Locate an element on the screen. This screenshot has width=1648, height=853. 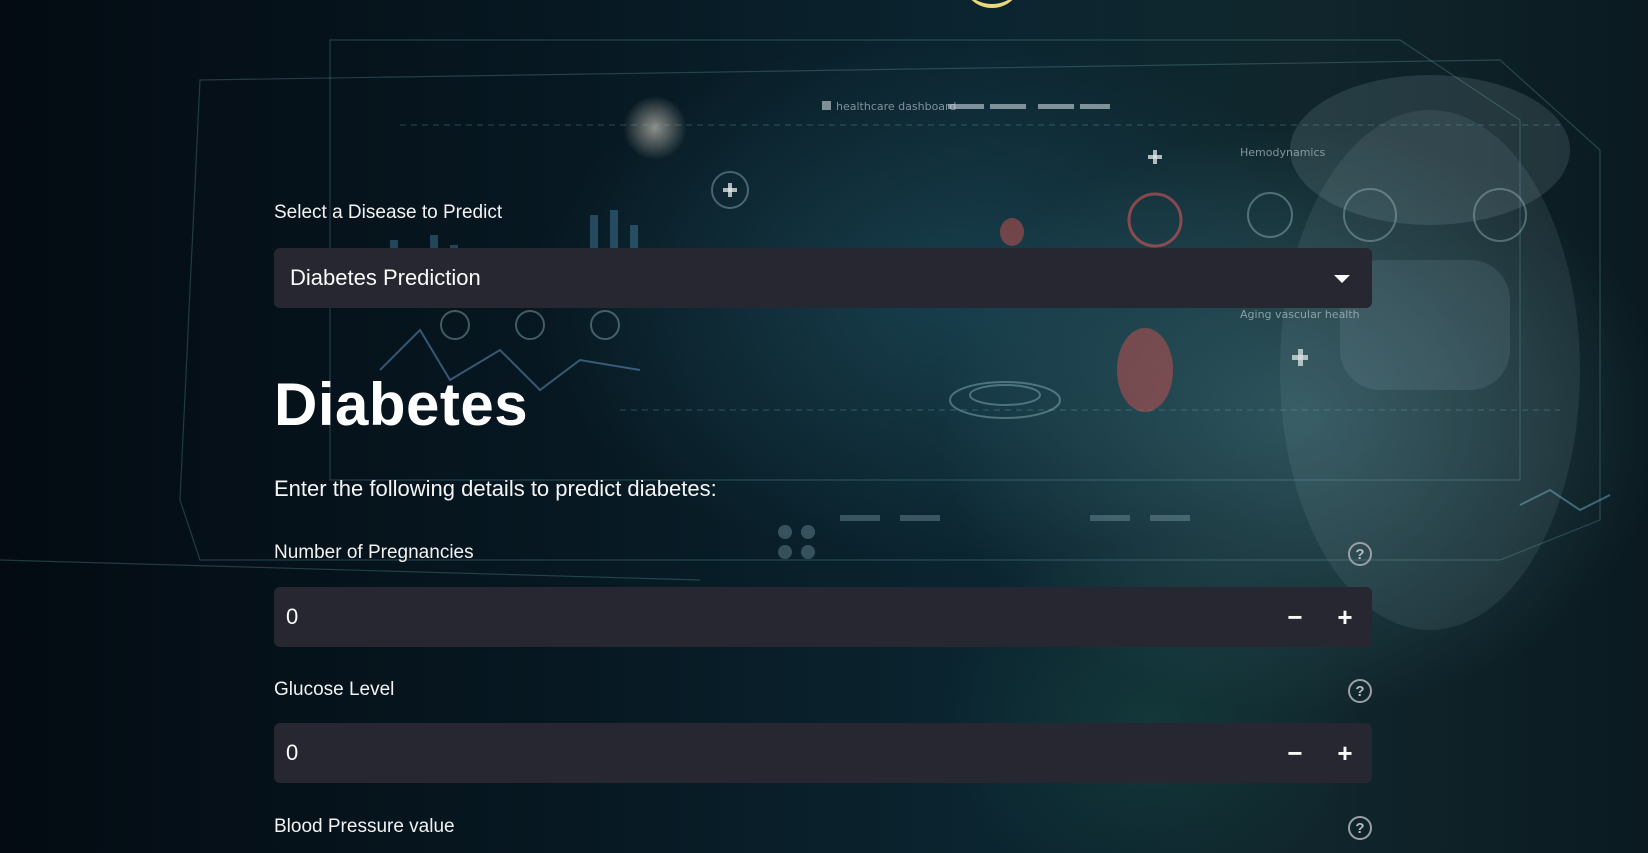
pregnancies-decrement-button: − is located at coordinates (1295, 617).